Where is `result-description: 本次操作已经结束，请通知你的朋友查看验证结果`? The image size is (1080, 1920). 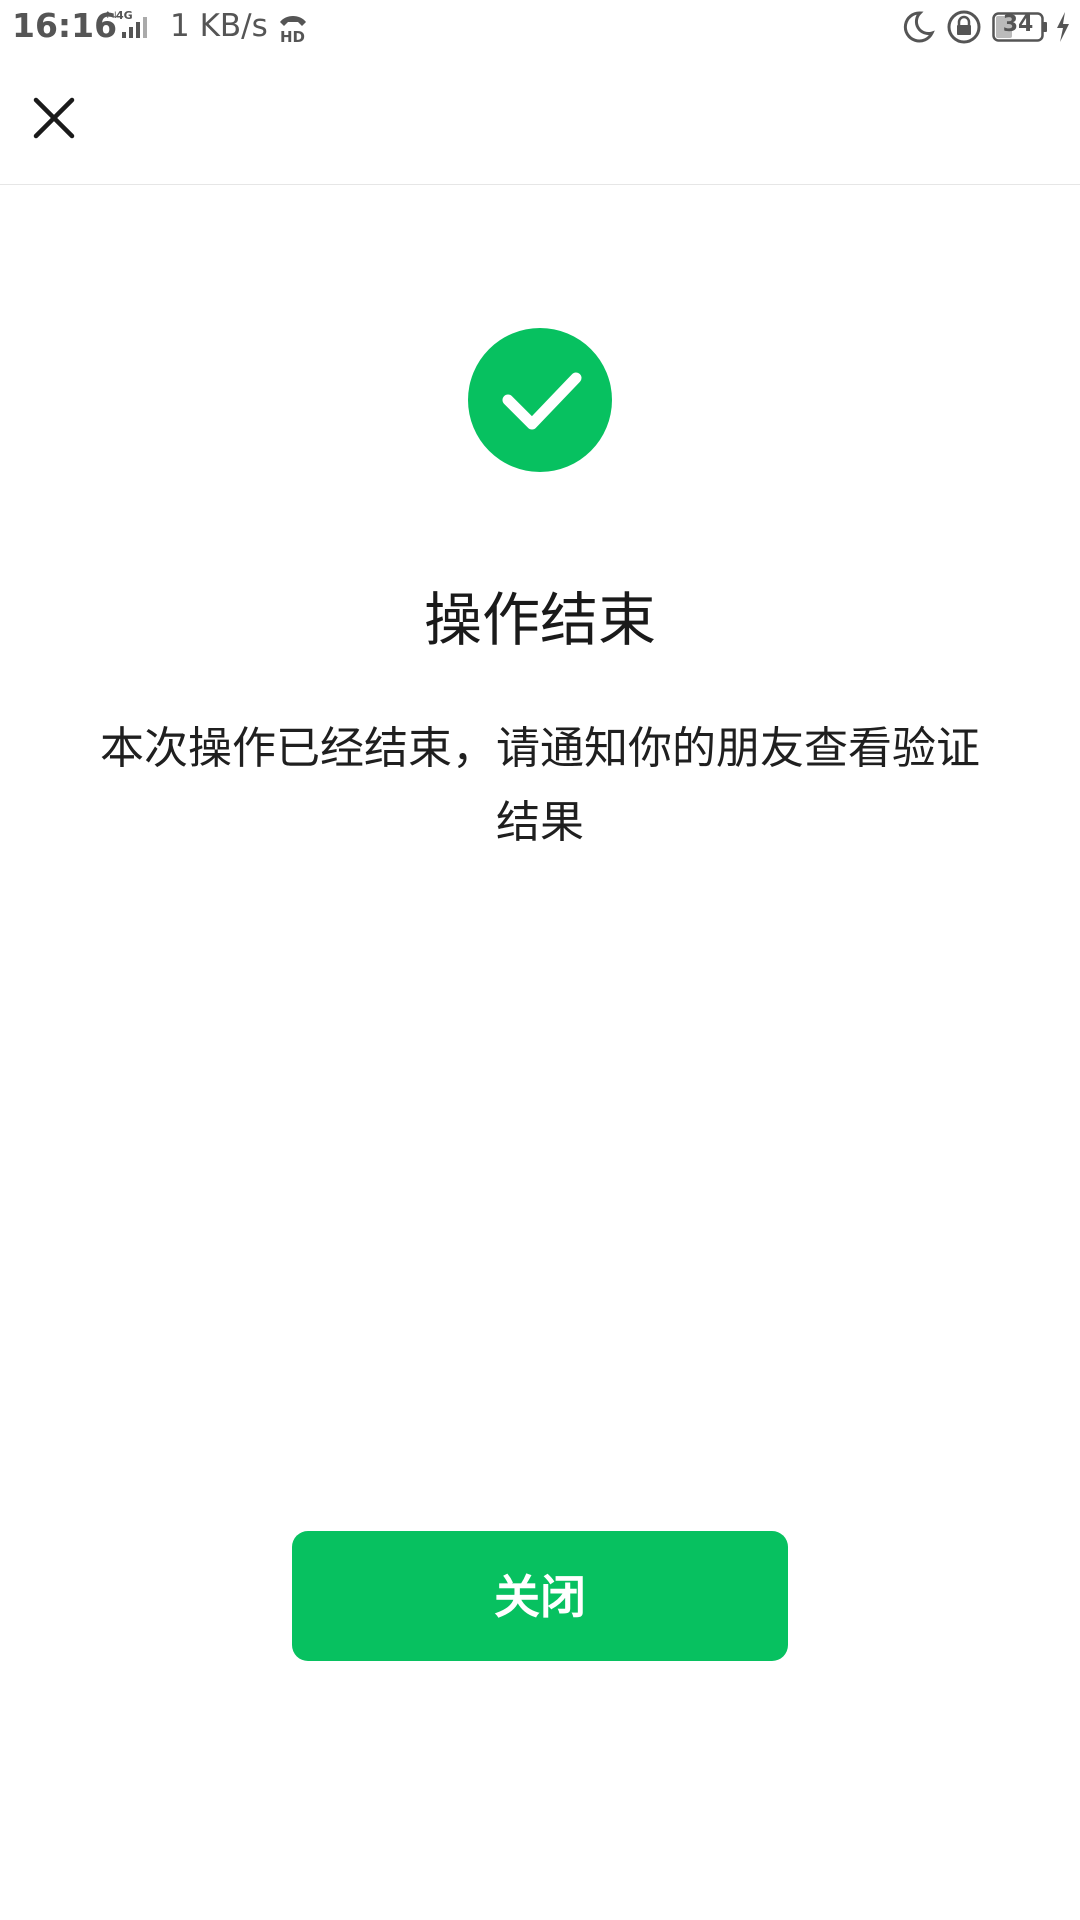 result-description: 本次操作已经结束，请通知你的朋友查看验证结果 is located at coordinates (540, 785).